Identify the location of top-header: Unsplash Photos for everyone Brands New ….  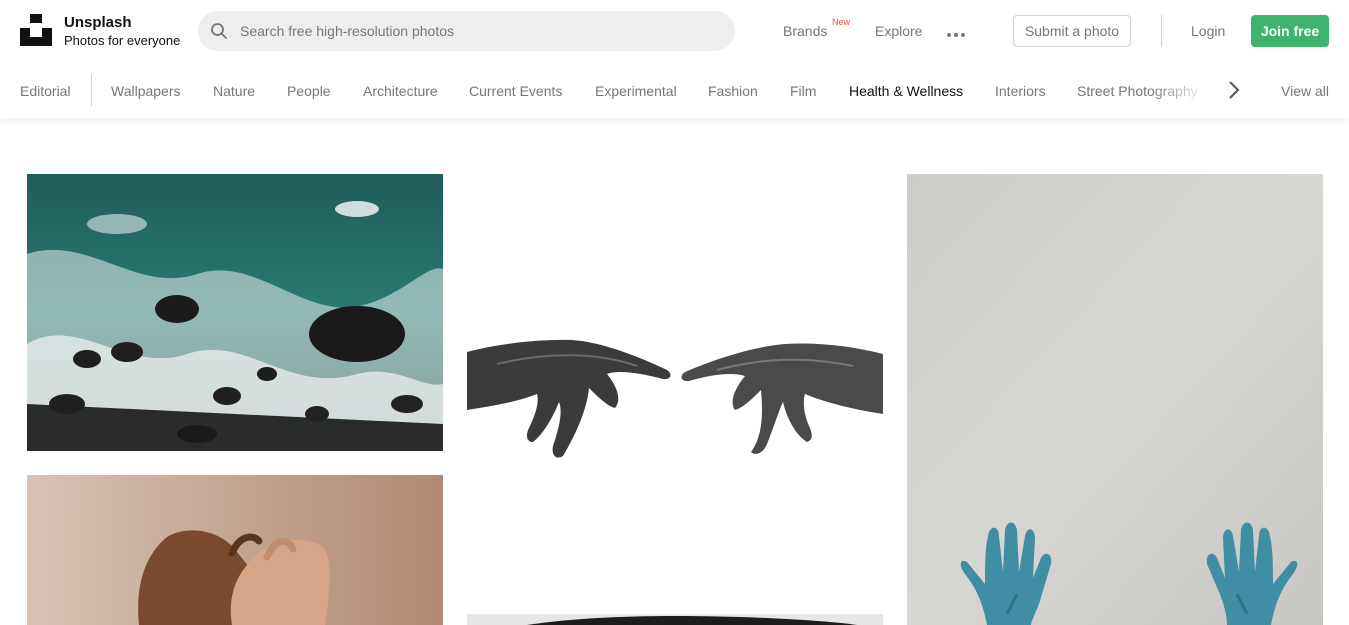
(674, 31).